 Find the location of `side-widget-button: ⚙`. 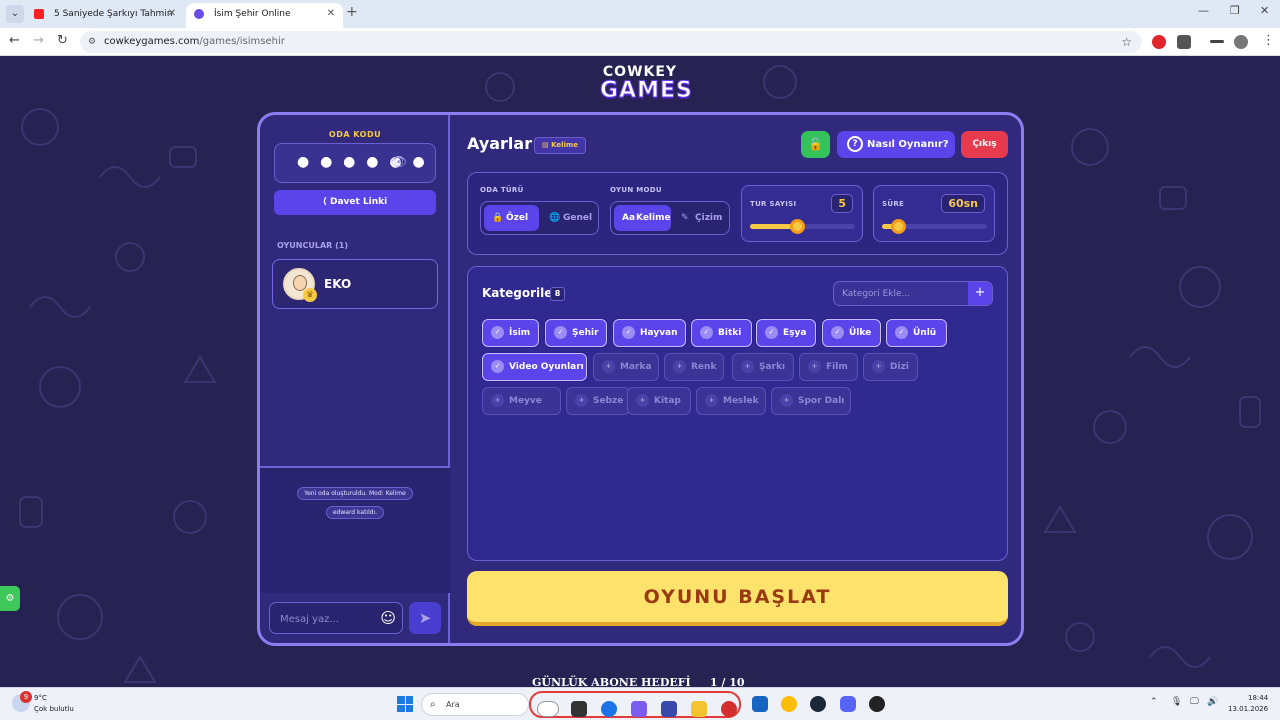

side-widget-button: ⚙ is located at coordinates (10, 598).